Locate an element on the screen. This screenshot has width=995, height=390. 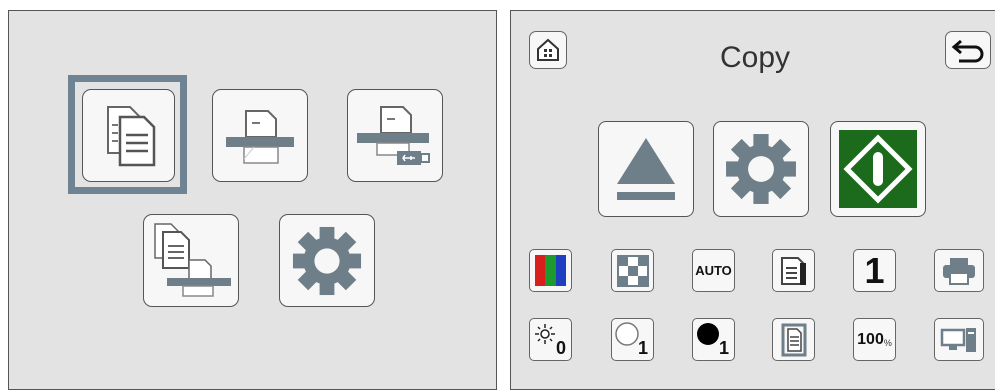
brightness-button: 0 is located at coordinates (550, 339).